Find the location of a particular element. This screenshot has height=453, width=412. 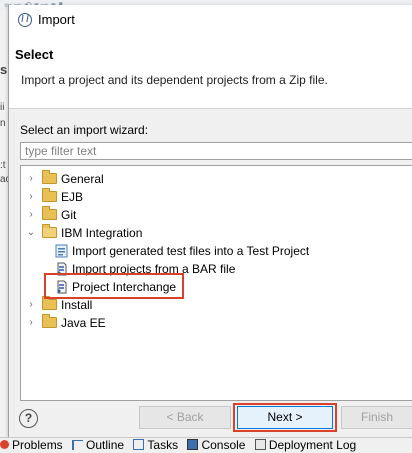

tree-item-label: General is located at coordinates (82, 179).